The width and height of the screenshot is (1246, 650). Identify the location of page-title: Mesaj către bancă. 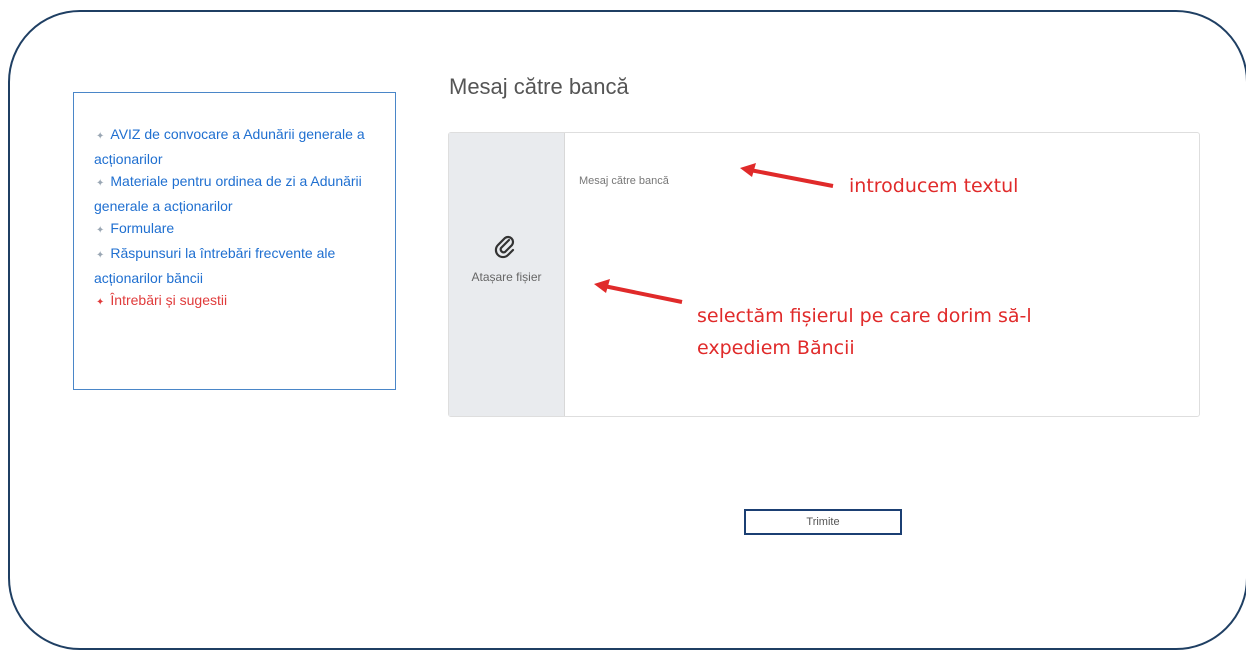
(539, 86).